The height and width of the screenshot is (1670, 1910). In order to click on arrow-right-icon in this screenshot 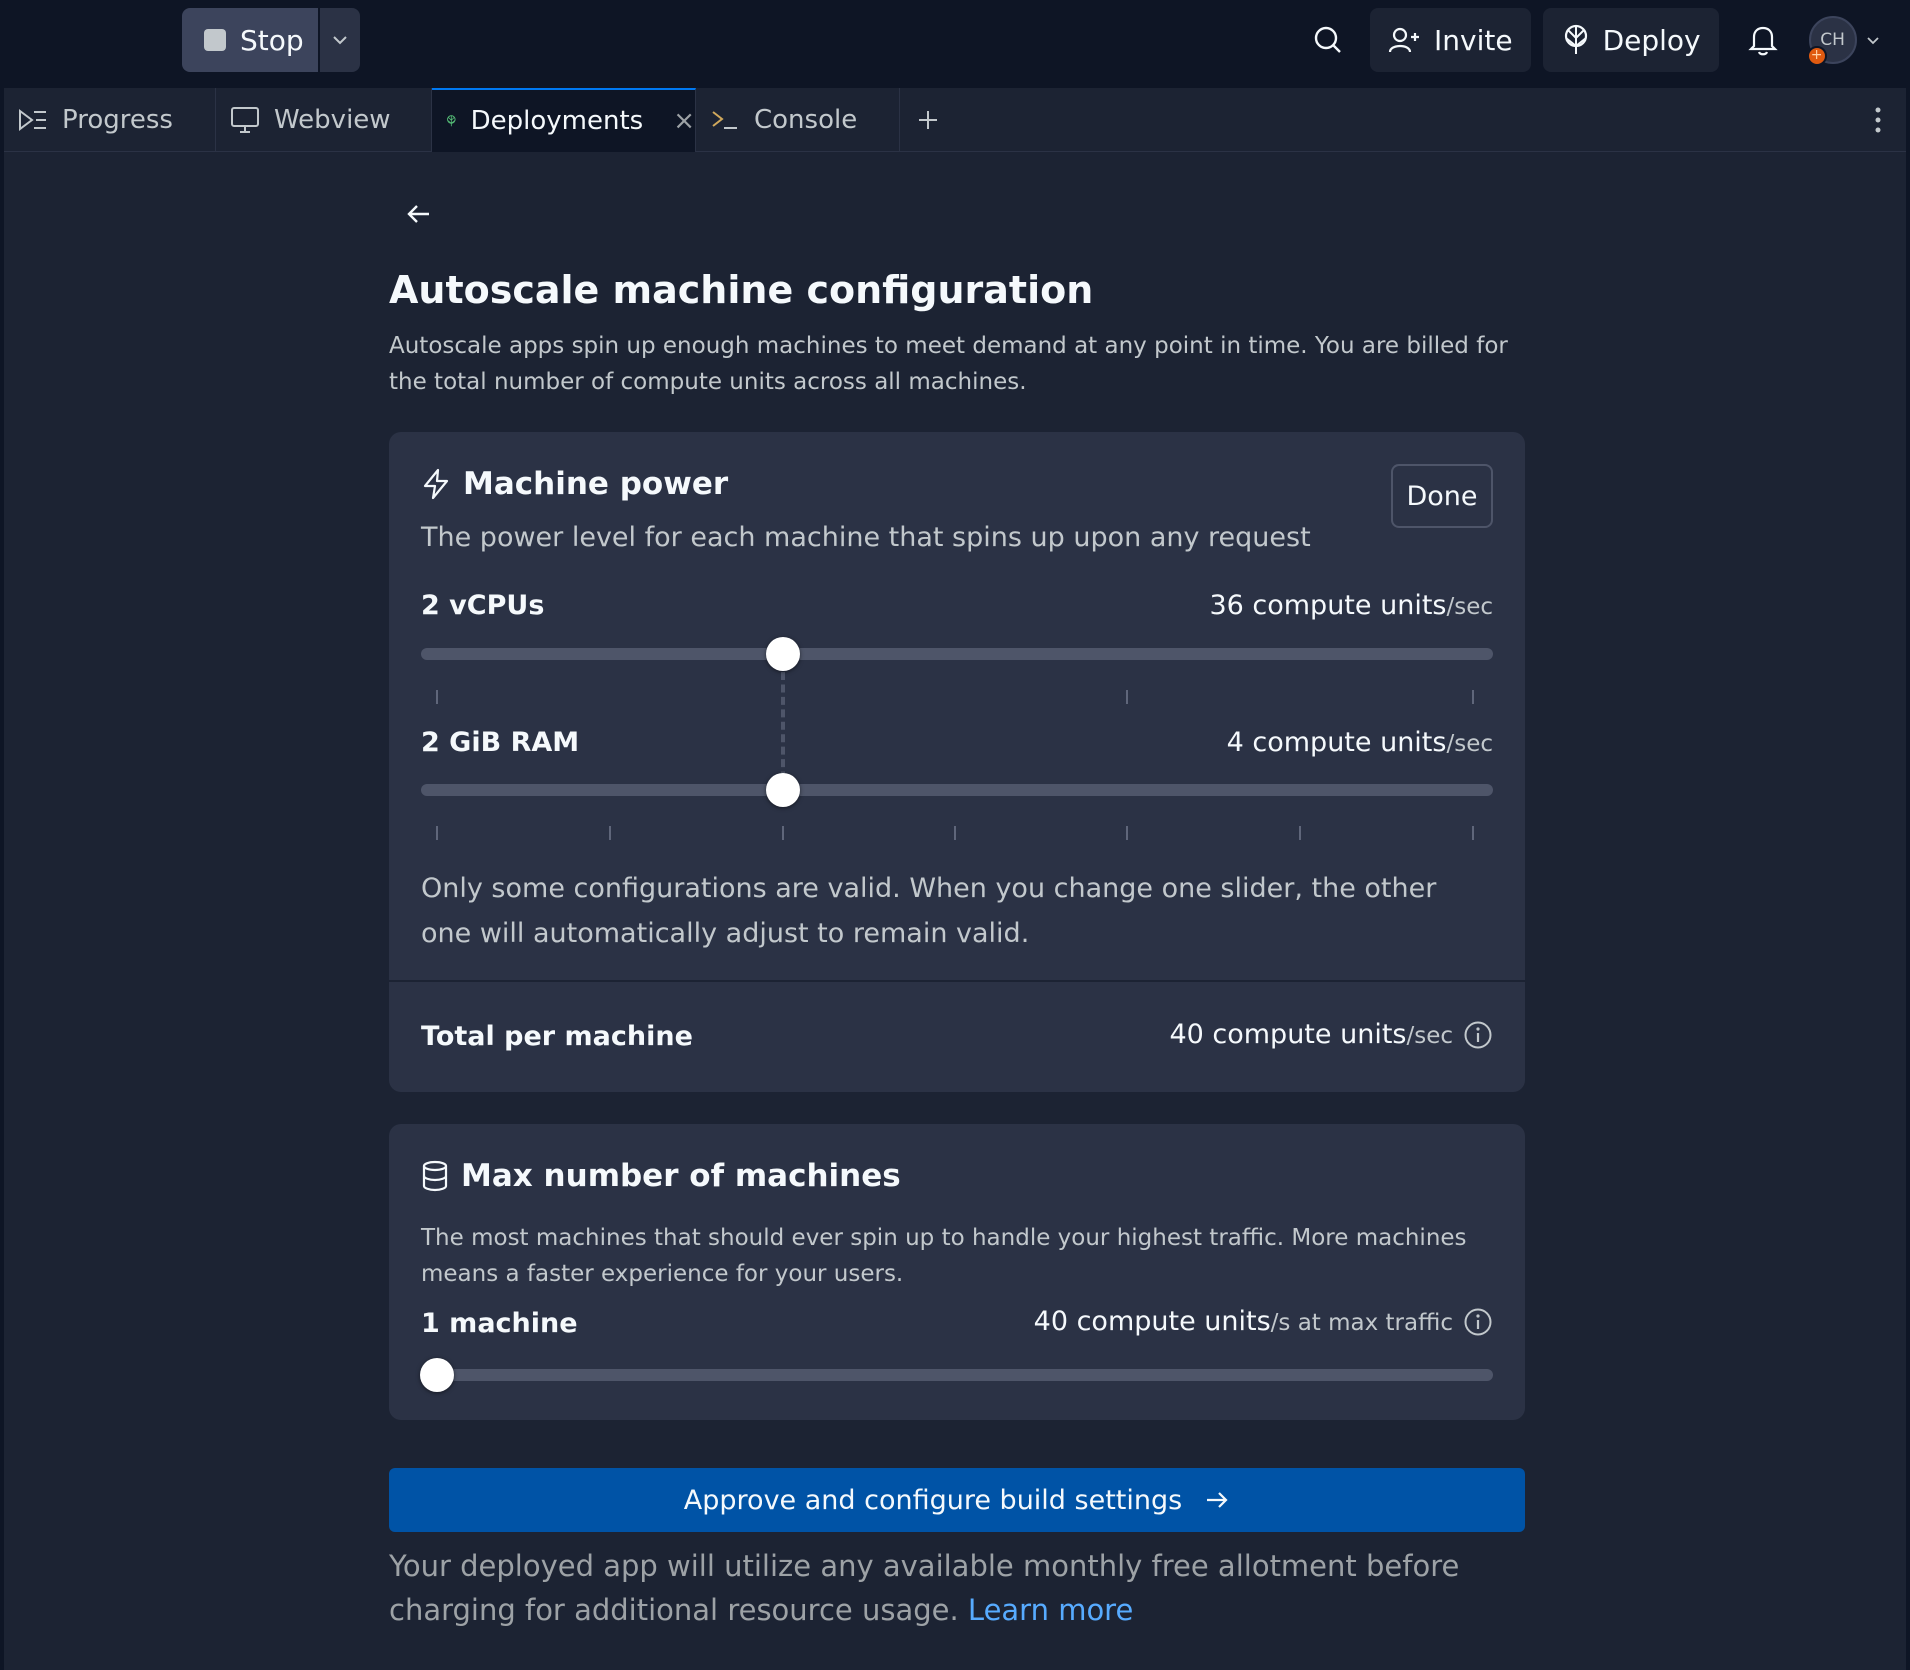, I will do `click(1217, 1500)`.